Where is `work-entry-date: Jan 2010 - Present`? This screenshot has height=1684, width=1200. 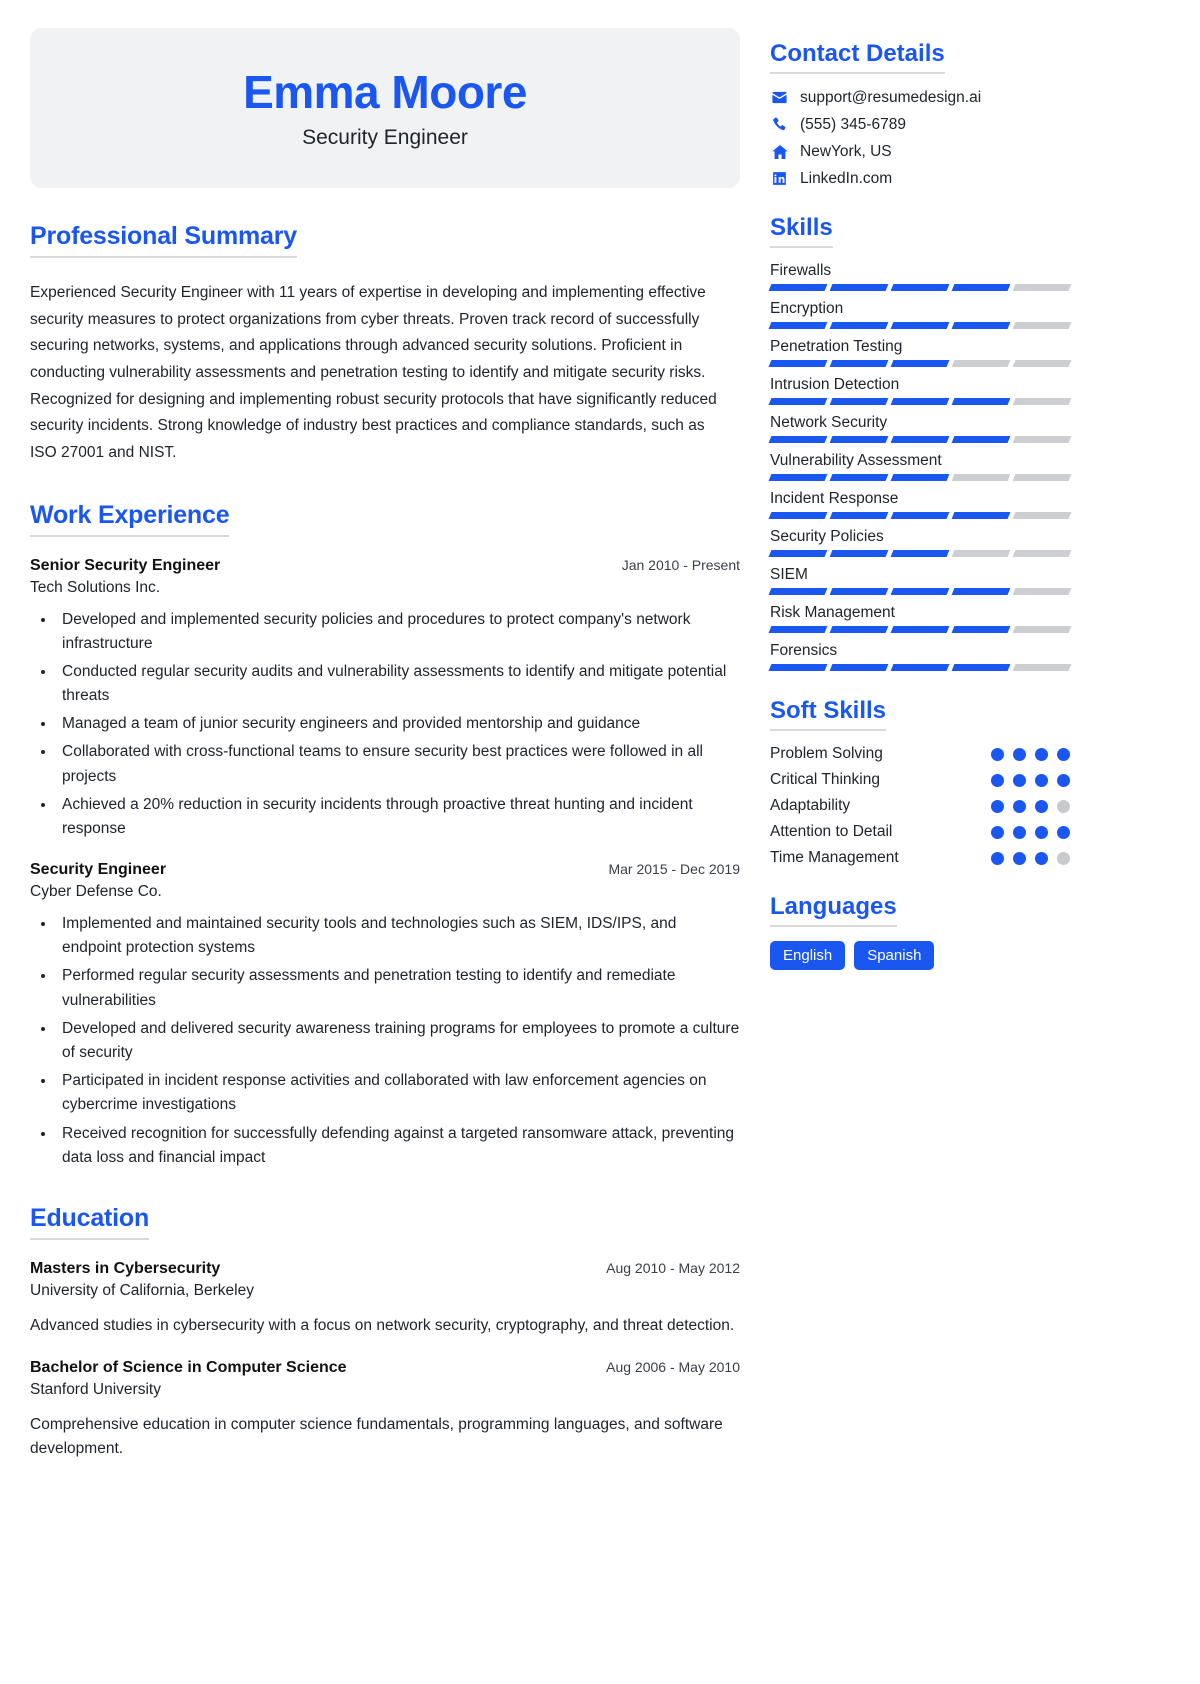
work-entry-date: Jan 2010 - Present is located at coordinates (680, 564).